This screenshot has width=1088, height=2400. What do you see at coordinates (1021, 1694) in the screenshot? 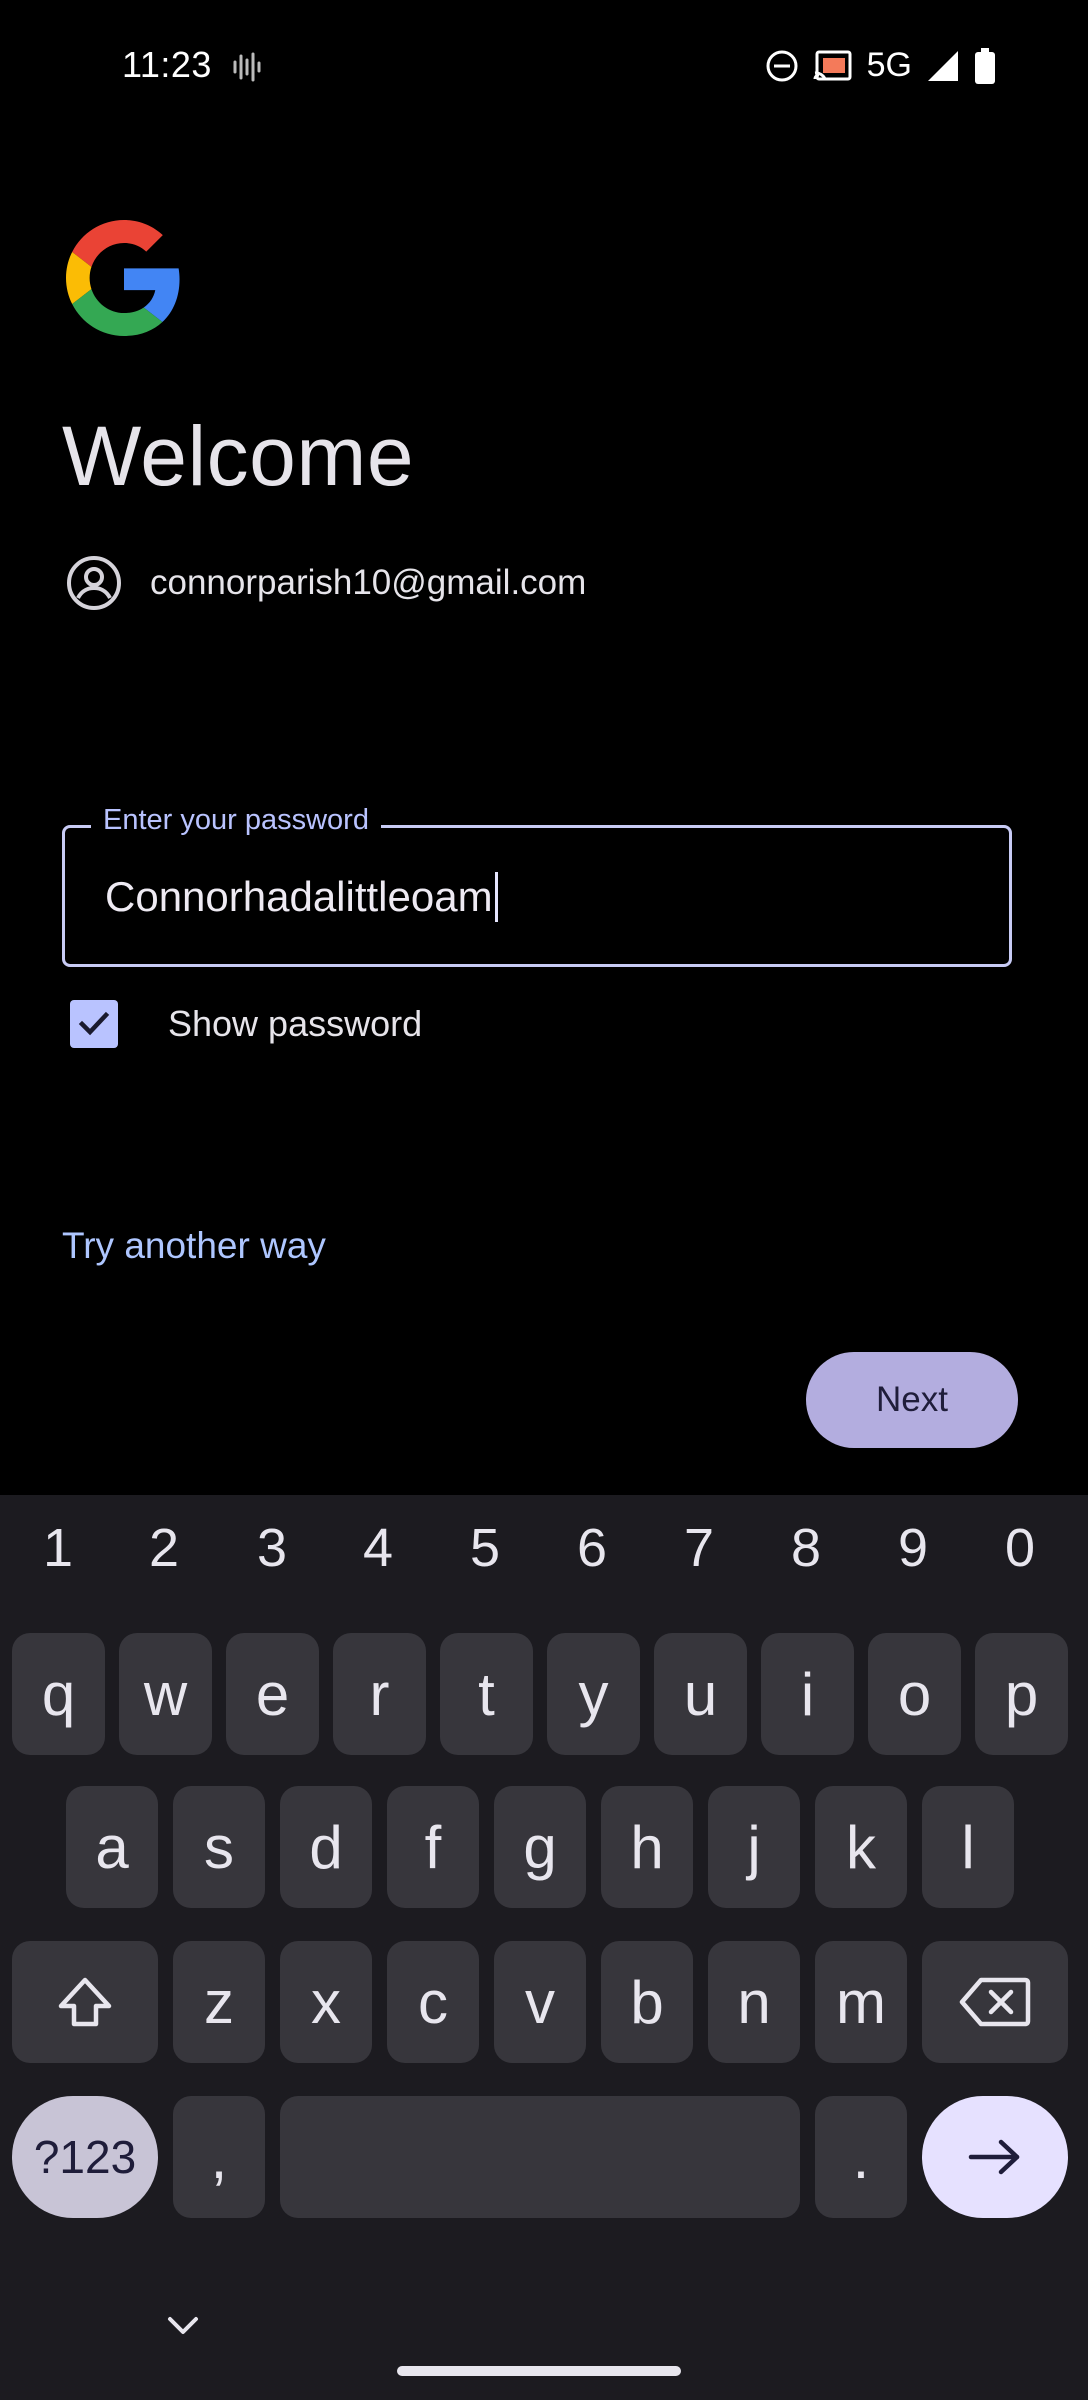
I see `key-p: p` at bounding box center [1021, 1694].